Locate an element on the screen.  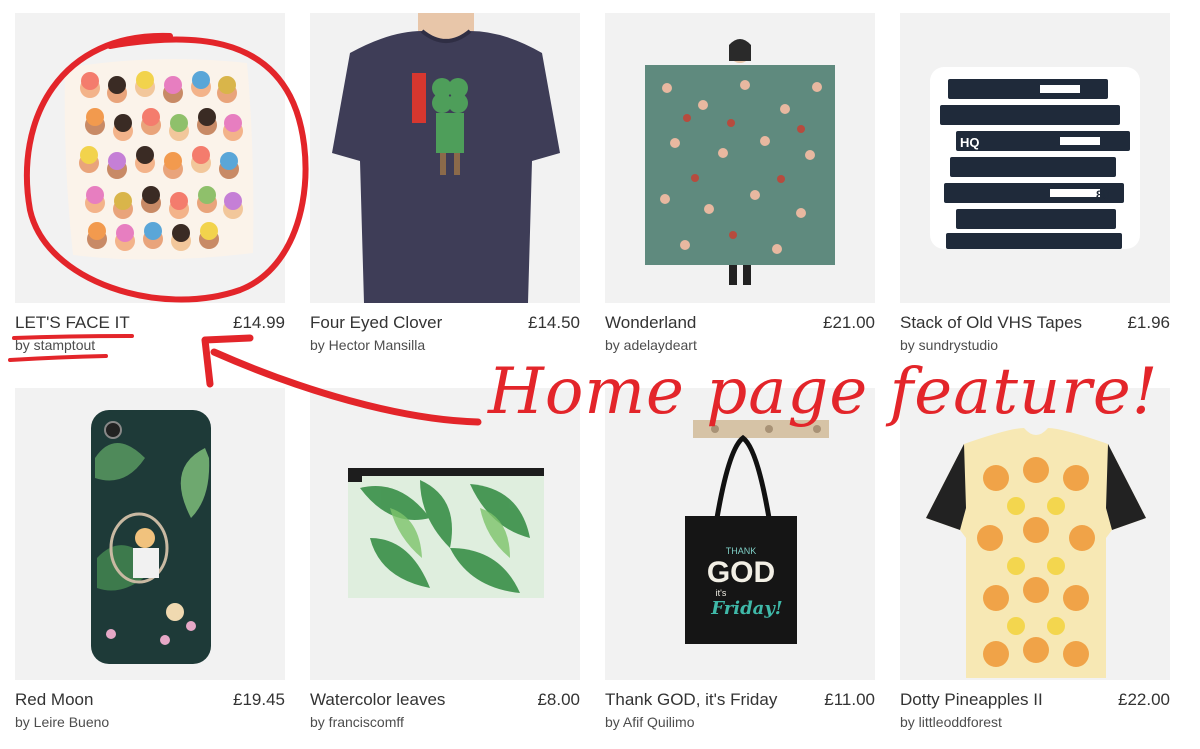
product-image: THANK GOD it's Friday! is located at coordinates (740, 534).